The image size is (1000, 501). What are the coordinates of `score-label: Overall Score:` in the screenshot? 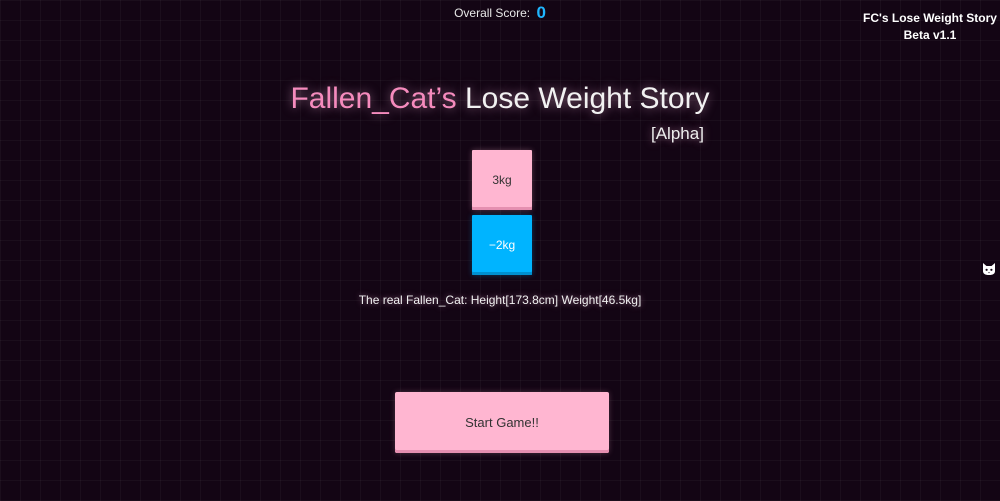 It's located at (492, 13).